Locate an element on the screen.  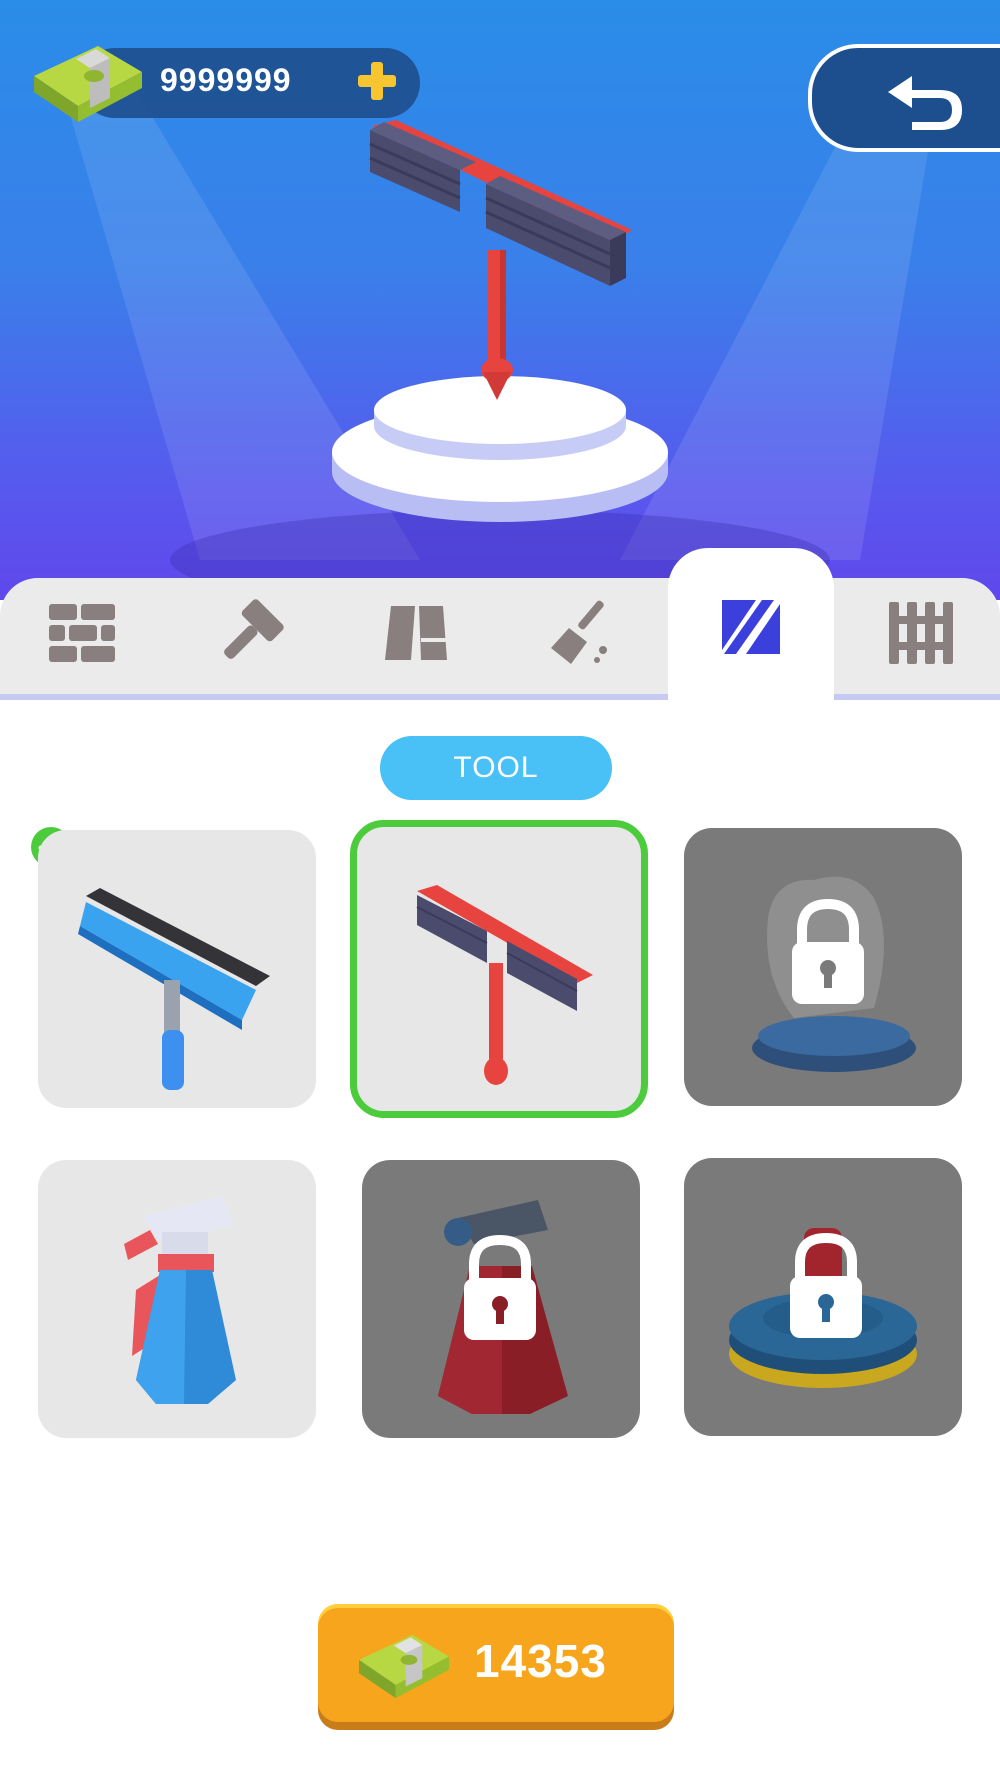
item-card-blue-squeegee is located at coordinates (177, 969).